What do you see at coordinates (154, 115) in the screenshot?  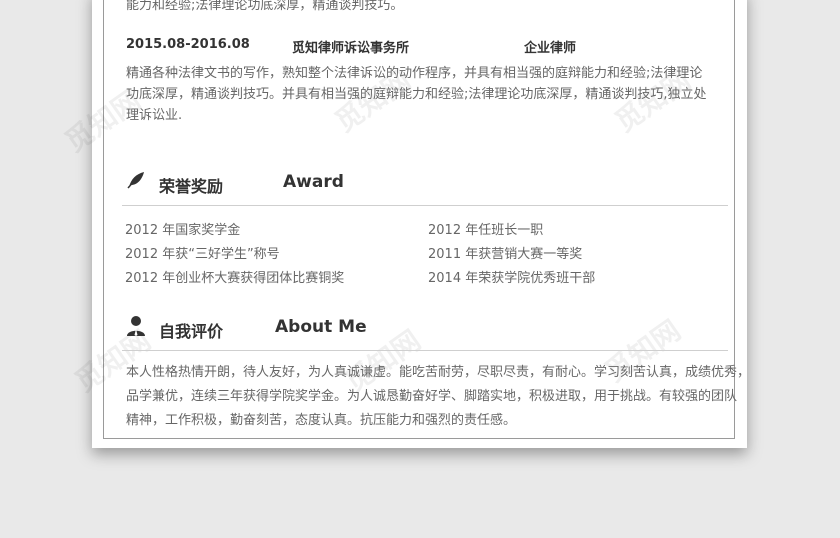 I see `job-desc-line: 理诉讼业.` at bounding box center [154, 115].